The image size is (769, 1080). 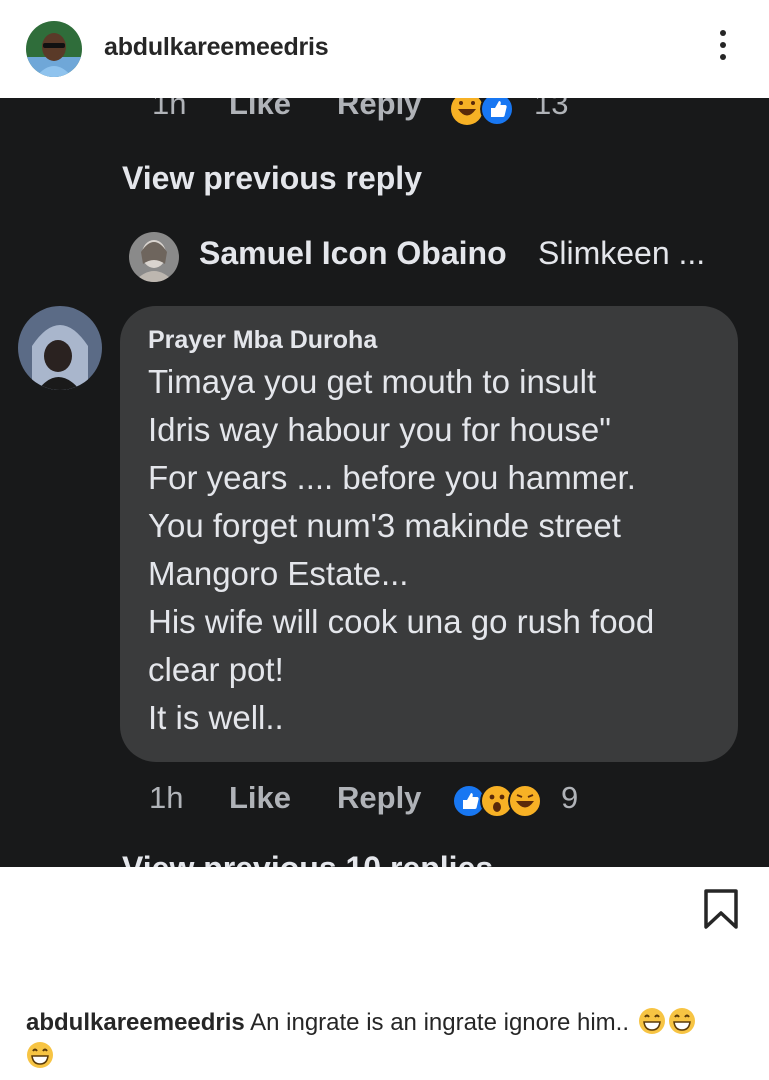 I want to click on caption-text: An ingrate is an ingrate ignore him.., so click(x=440, y=1022).